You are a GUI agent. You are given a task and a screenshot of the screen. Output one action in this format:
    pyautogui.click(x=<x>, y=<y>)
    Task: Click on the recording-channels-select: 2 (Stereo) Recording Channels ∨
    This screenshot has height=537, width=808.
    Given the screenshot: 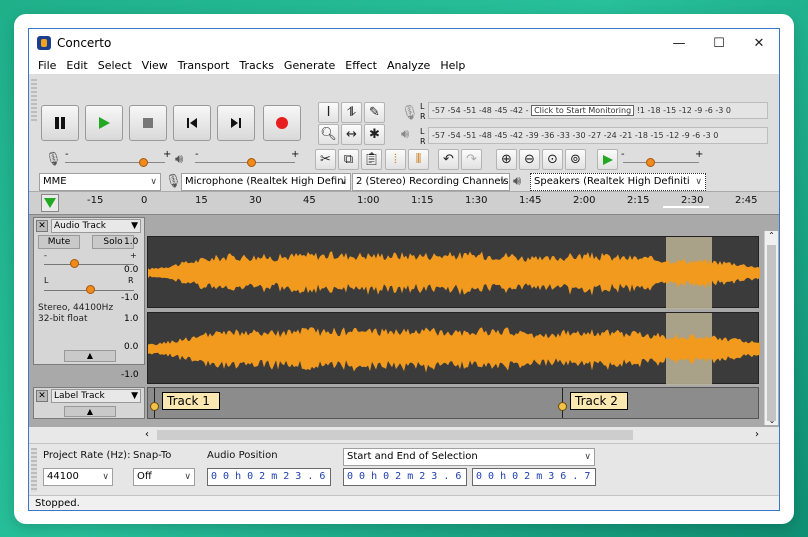 What is the action you would take?
    pyautogui.click(x=431, y=182)
    